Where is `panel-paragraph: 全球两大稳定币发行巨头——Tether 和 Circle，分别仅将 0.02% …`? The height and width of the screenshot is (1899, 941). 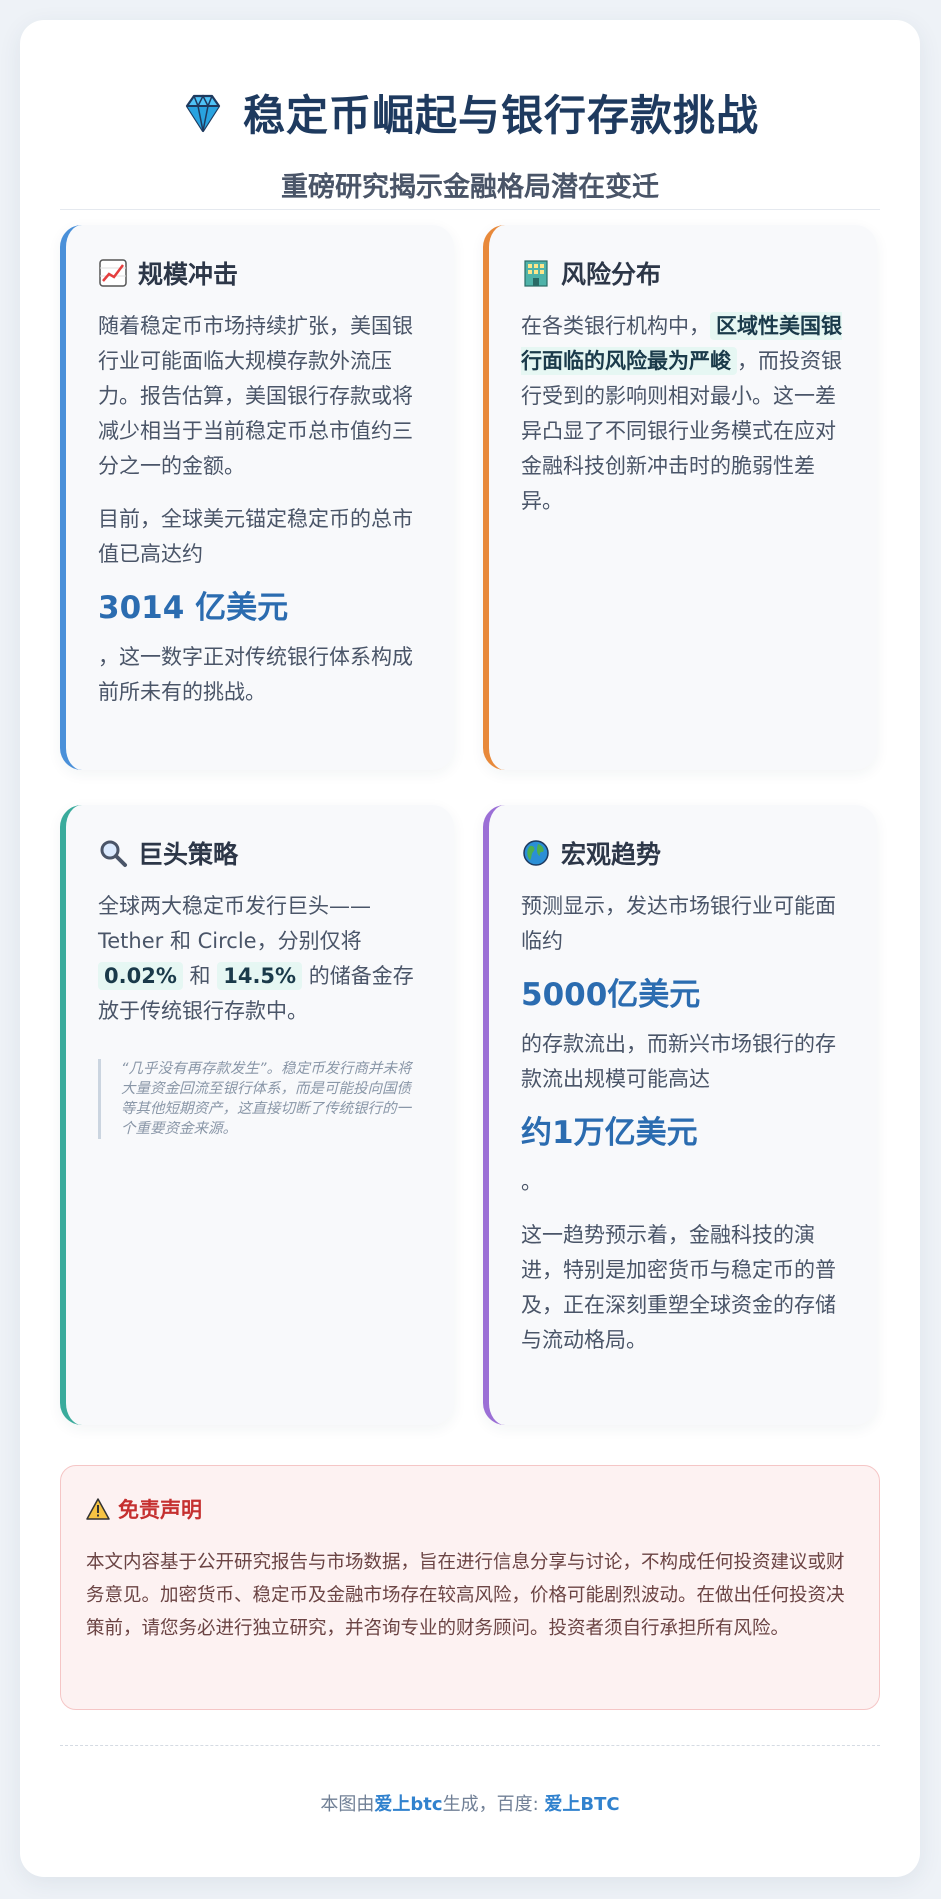 panel-paragraph: 全球两大稳定币发行巨头——Tether 和 Circle，分别仅将 0.02% … is located at coordinates (261, 959).